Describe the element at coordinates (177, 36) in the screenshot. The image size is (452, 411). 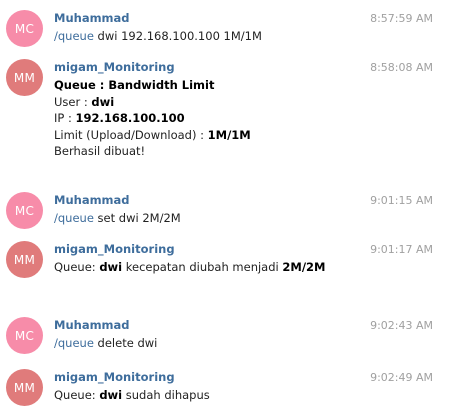
I see `text: dwi 192.168.100.100 1M/1M` at that location.